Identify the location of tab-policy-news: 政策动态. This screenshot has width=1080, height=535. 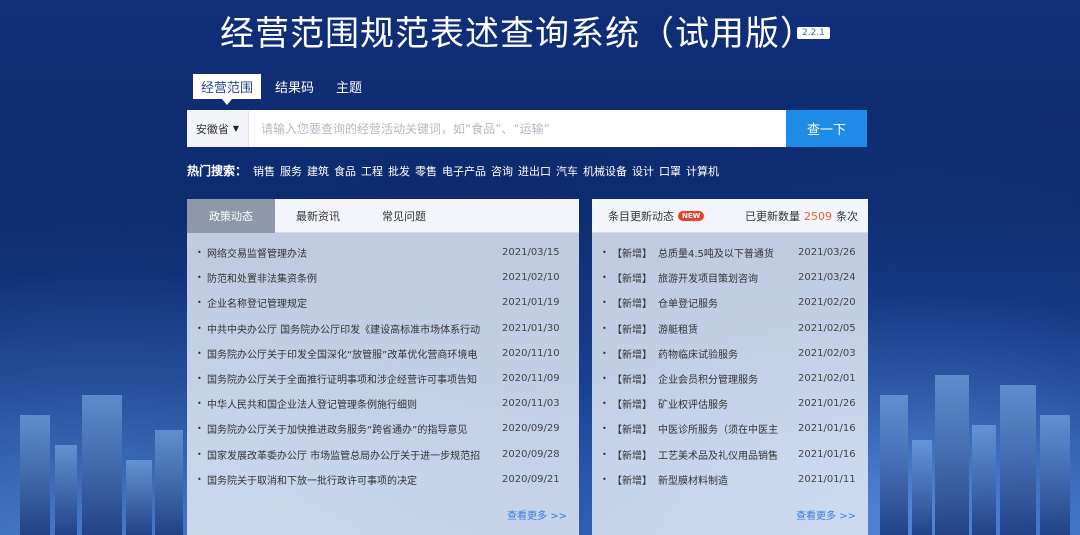
(231, 215).